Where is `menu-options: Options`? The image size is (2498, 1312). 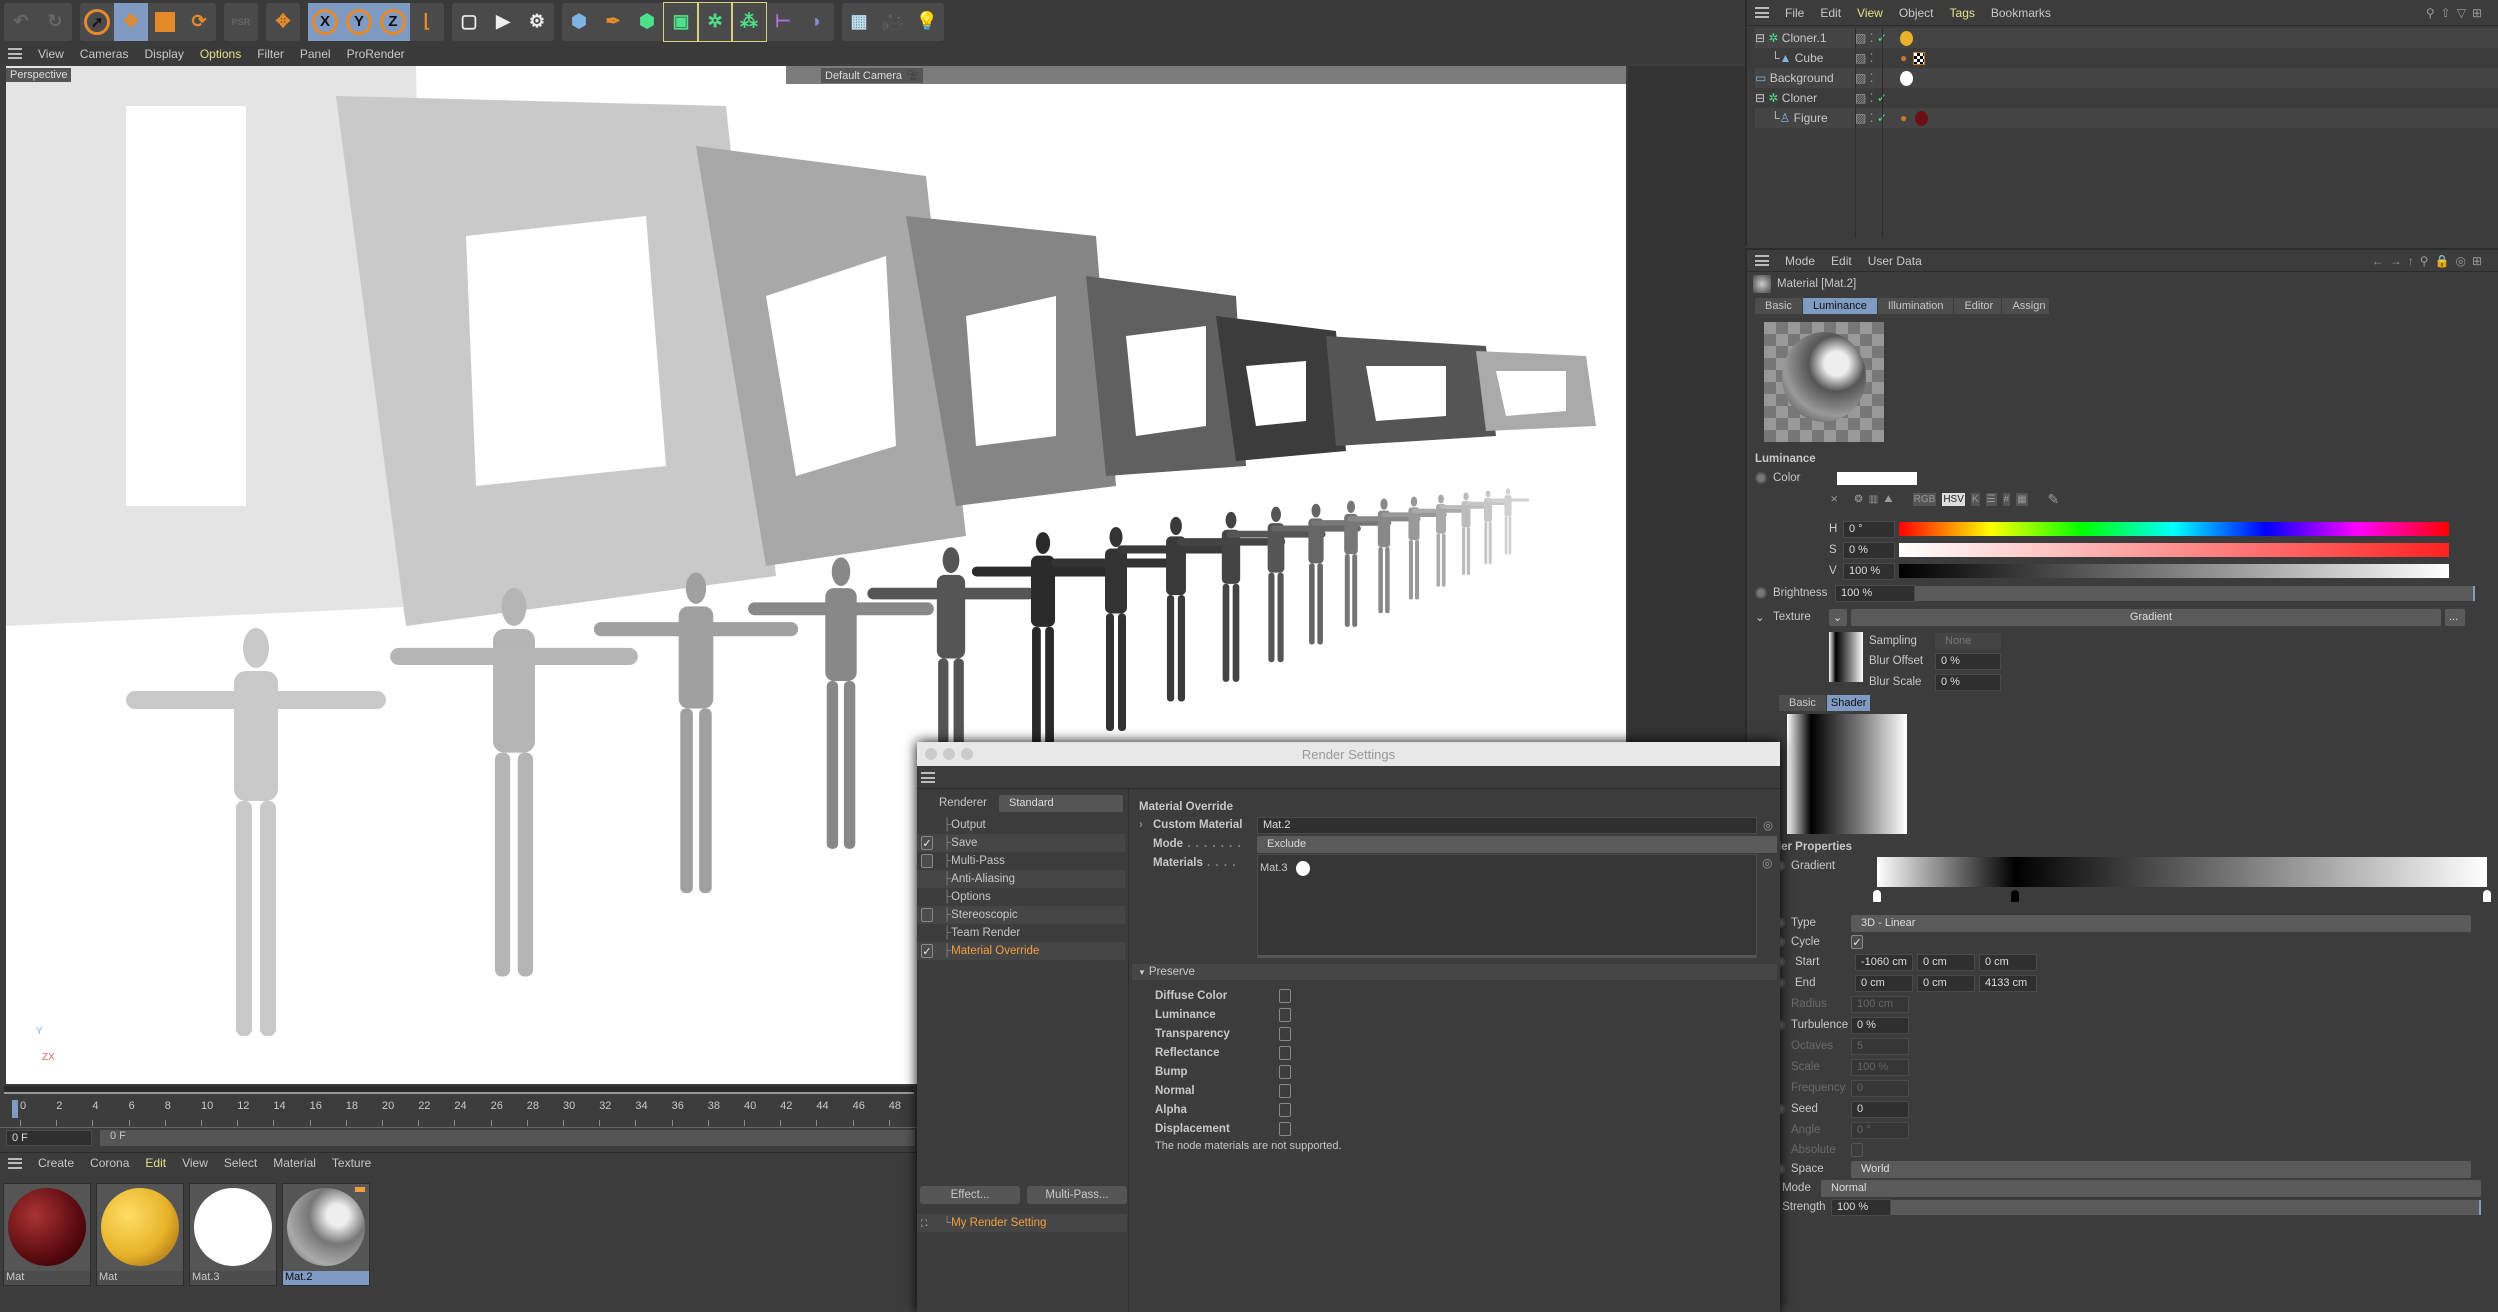
menu-options: Options is located at coordinates (220, 54).